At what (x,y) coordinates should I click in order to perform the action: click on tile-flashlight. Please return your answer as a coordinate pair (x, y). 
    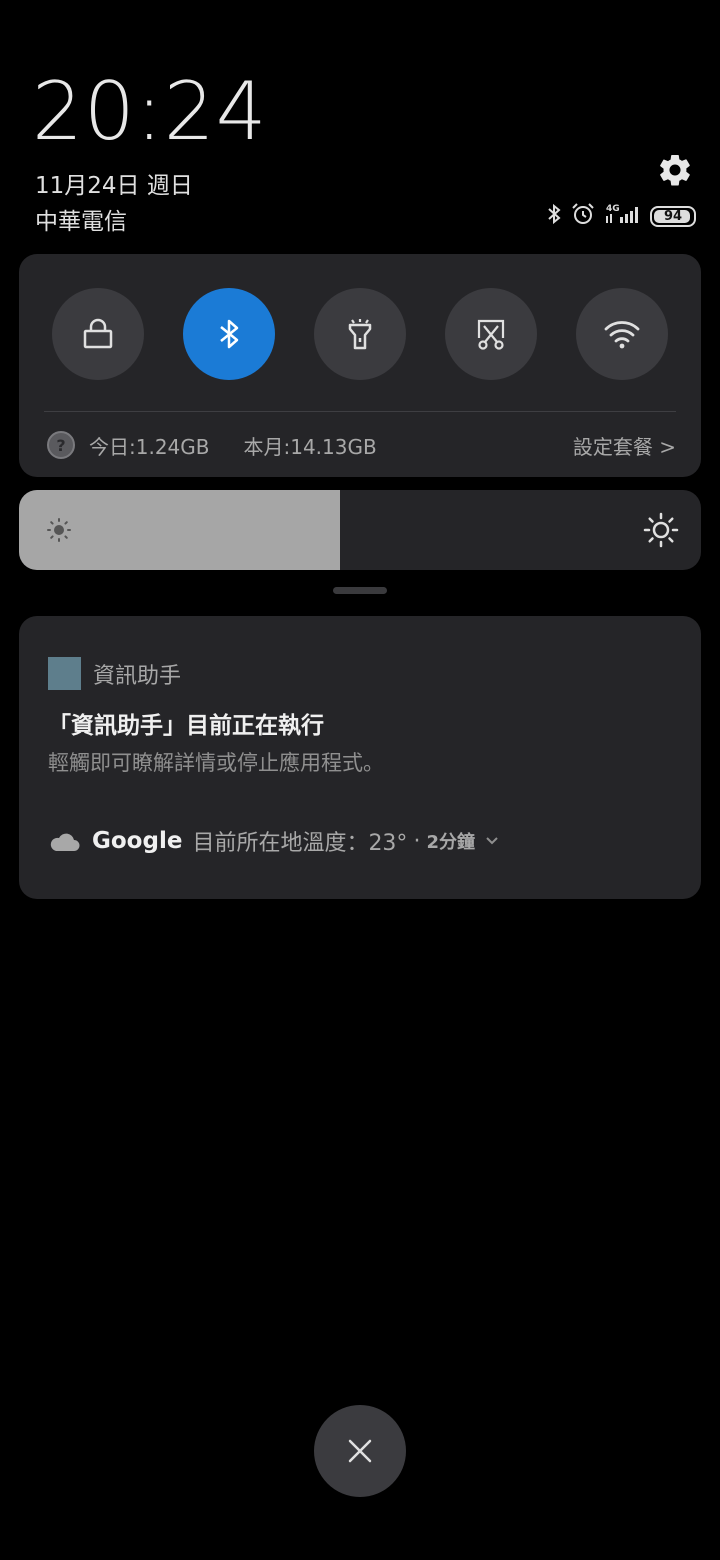
    Looking at the image, I should click on (360, 334).